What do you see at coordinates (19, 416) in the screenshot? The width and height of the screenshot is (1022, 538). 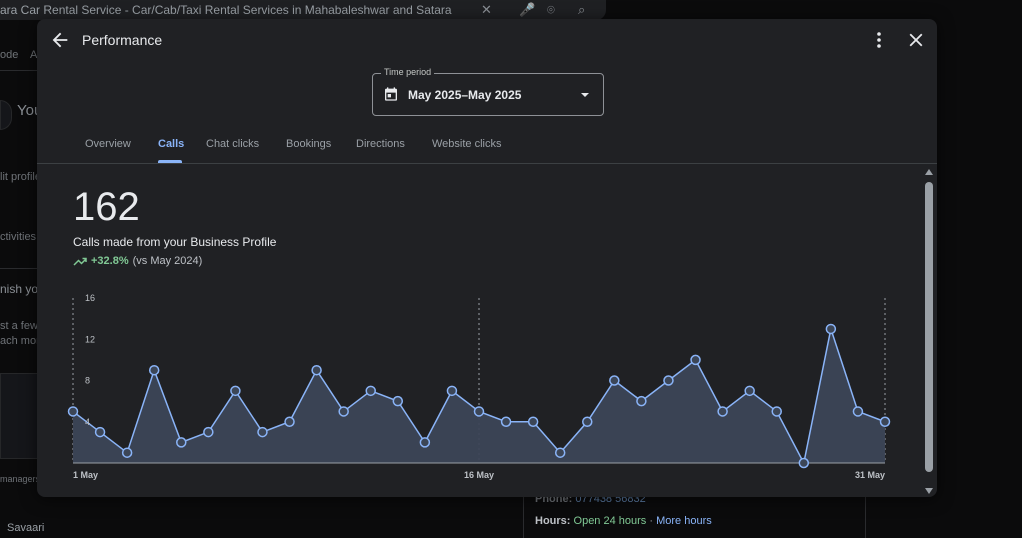 I see `background-thumbnail` at bounding box center [19, 416].